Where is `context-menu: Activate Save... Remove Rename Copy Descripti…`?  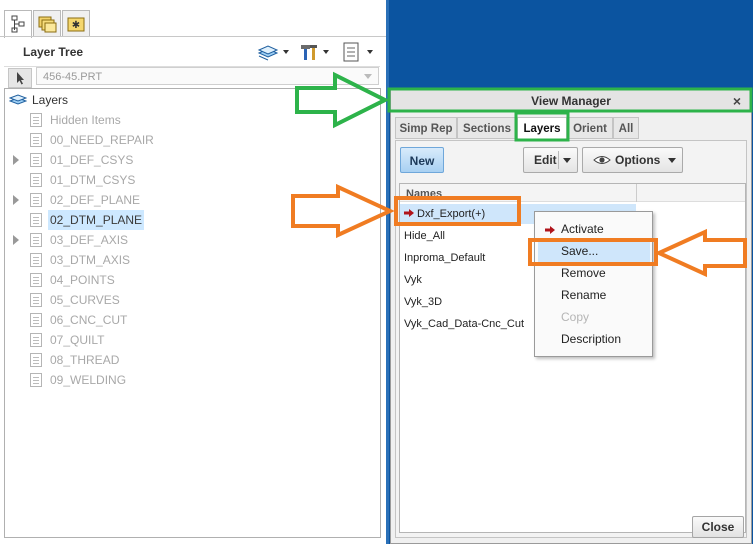 context-menu: Activate Save... Remove Rename Copy Descripti… is located at coordinates (593, 284).